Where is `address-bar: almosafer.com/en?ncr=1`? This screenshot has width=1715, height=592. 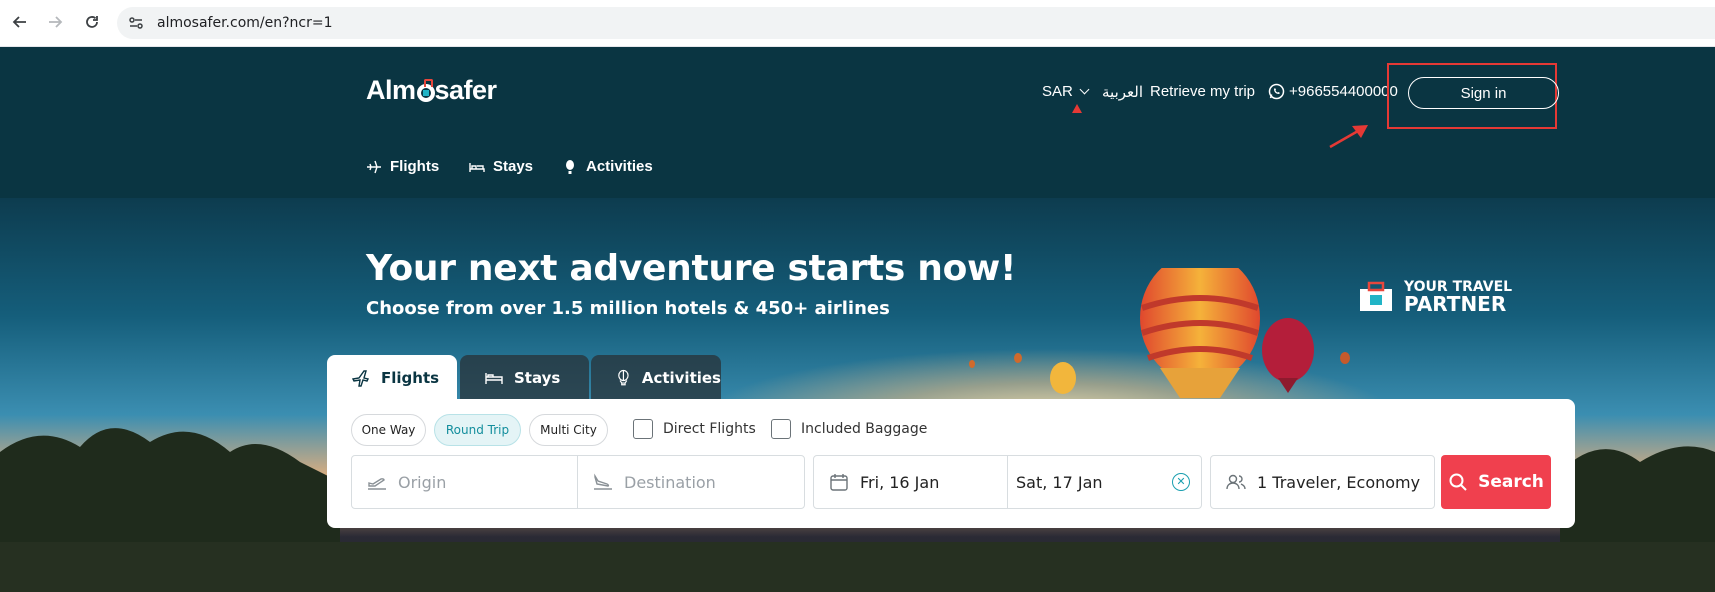 address-bar: almosafer.com/en?ncr=1 is located at coordinates (916, 23).